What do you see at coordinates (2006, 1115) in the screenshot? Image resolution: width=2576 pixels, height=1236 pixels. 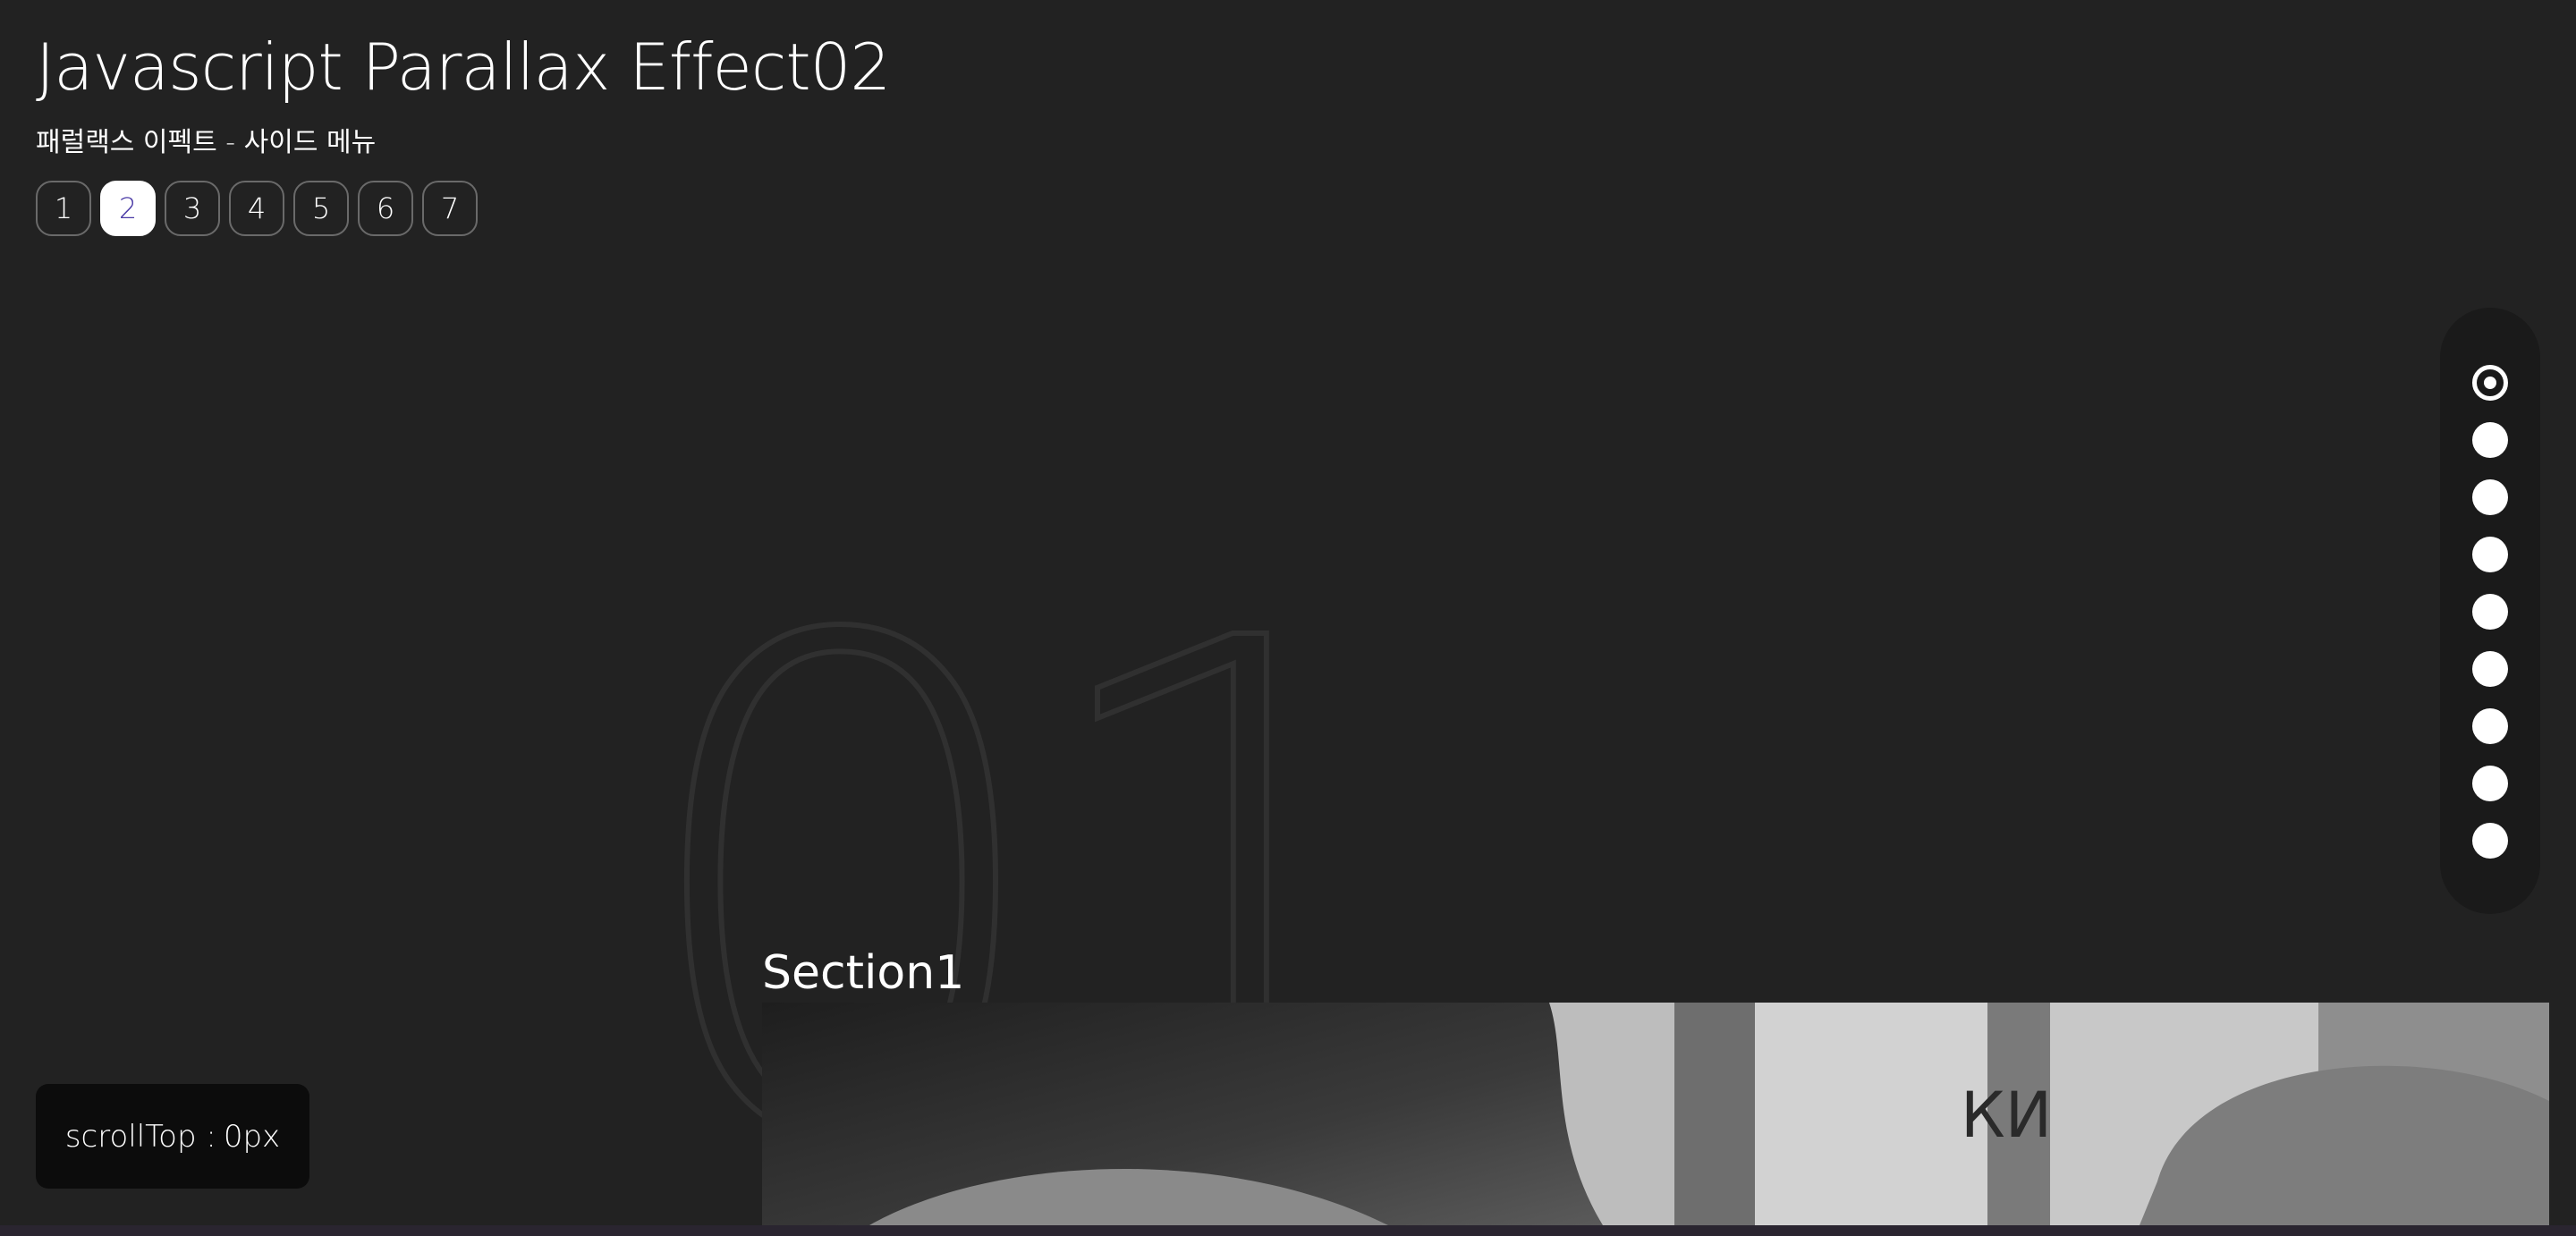 I see `svg-text: КИ` at bounding box center [2006, 1115].